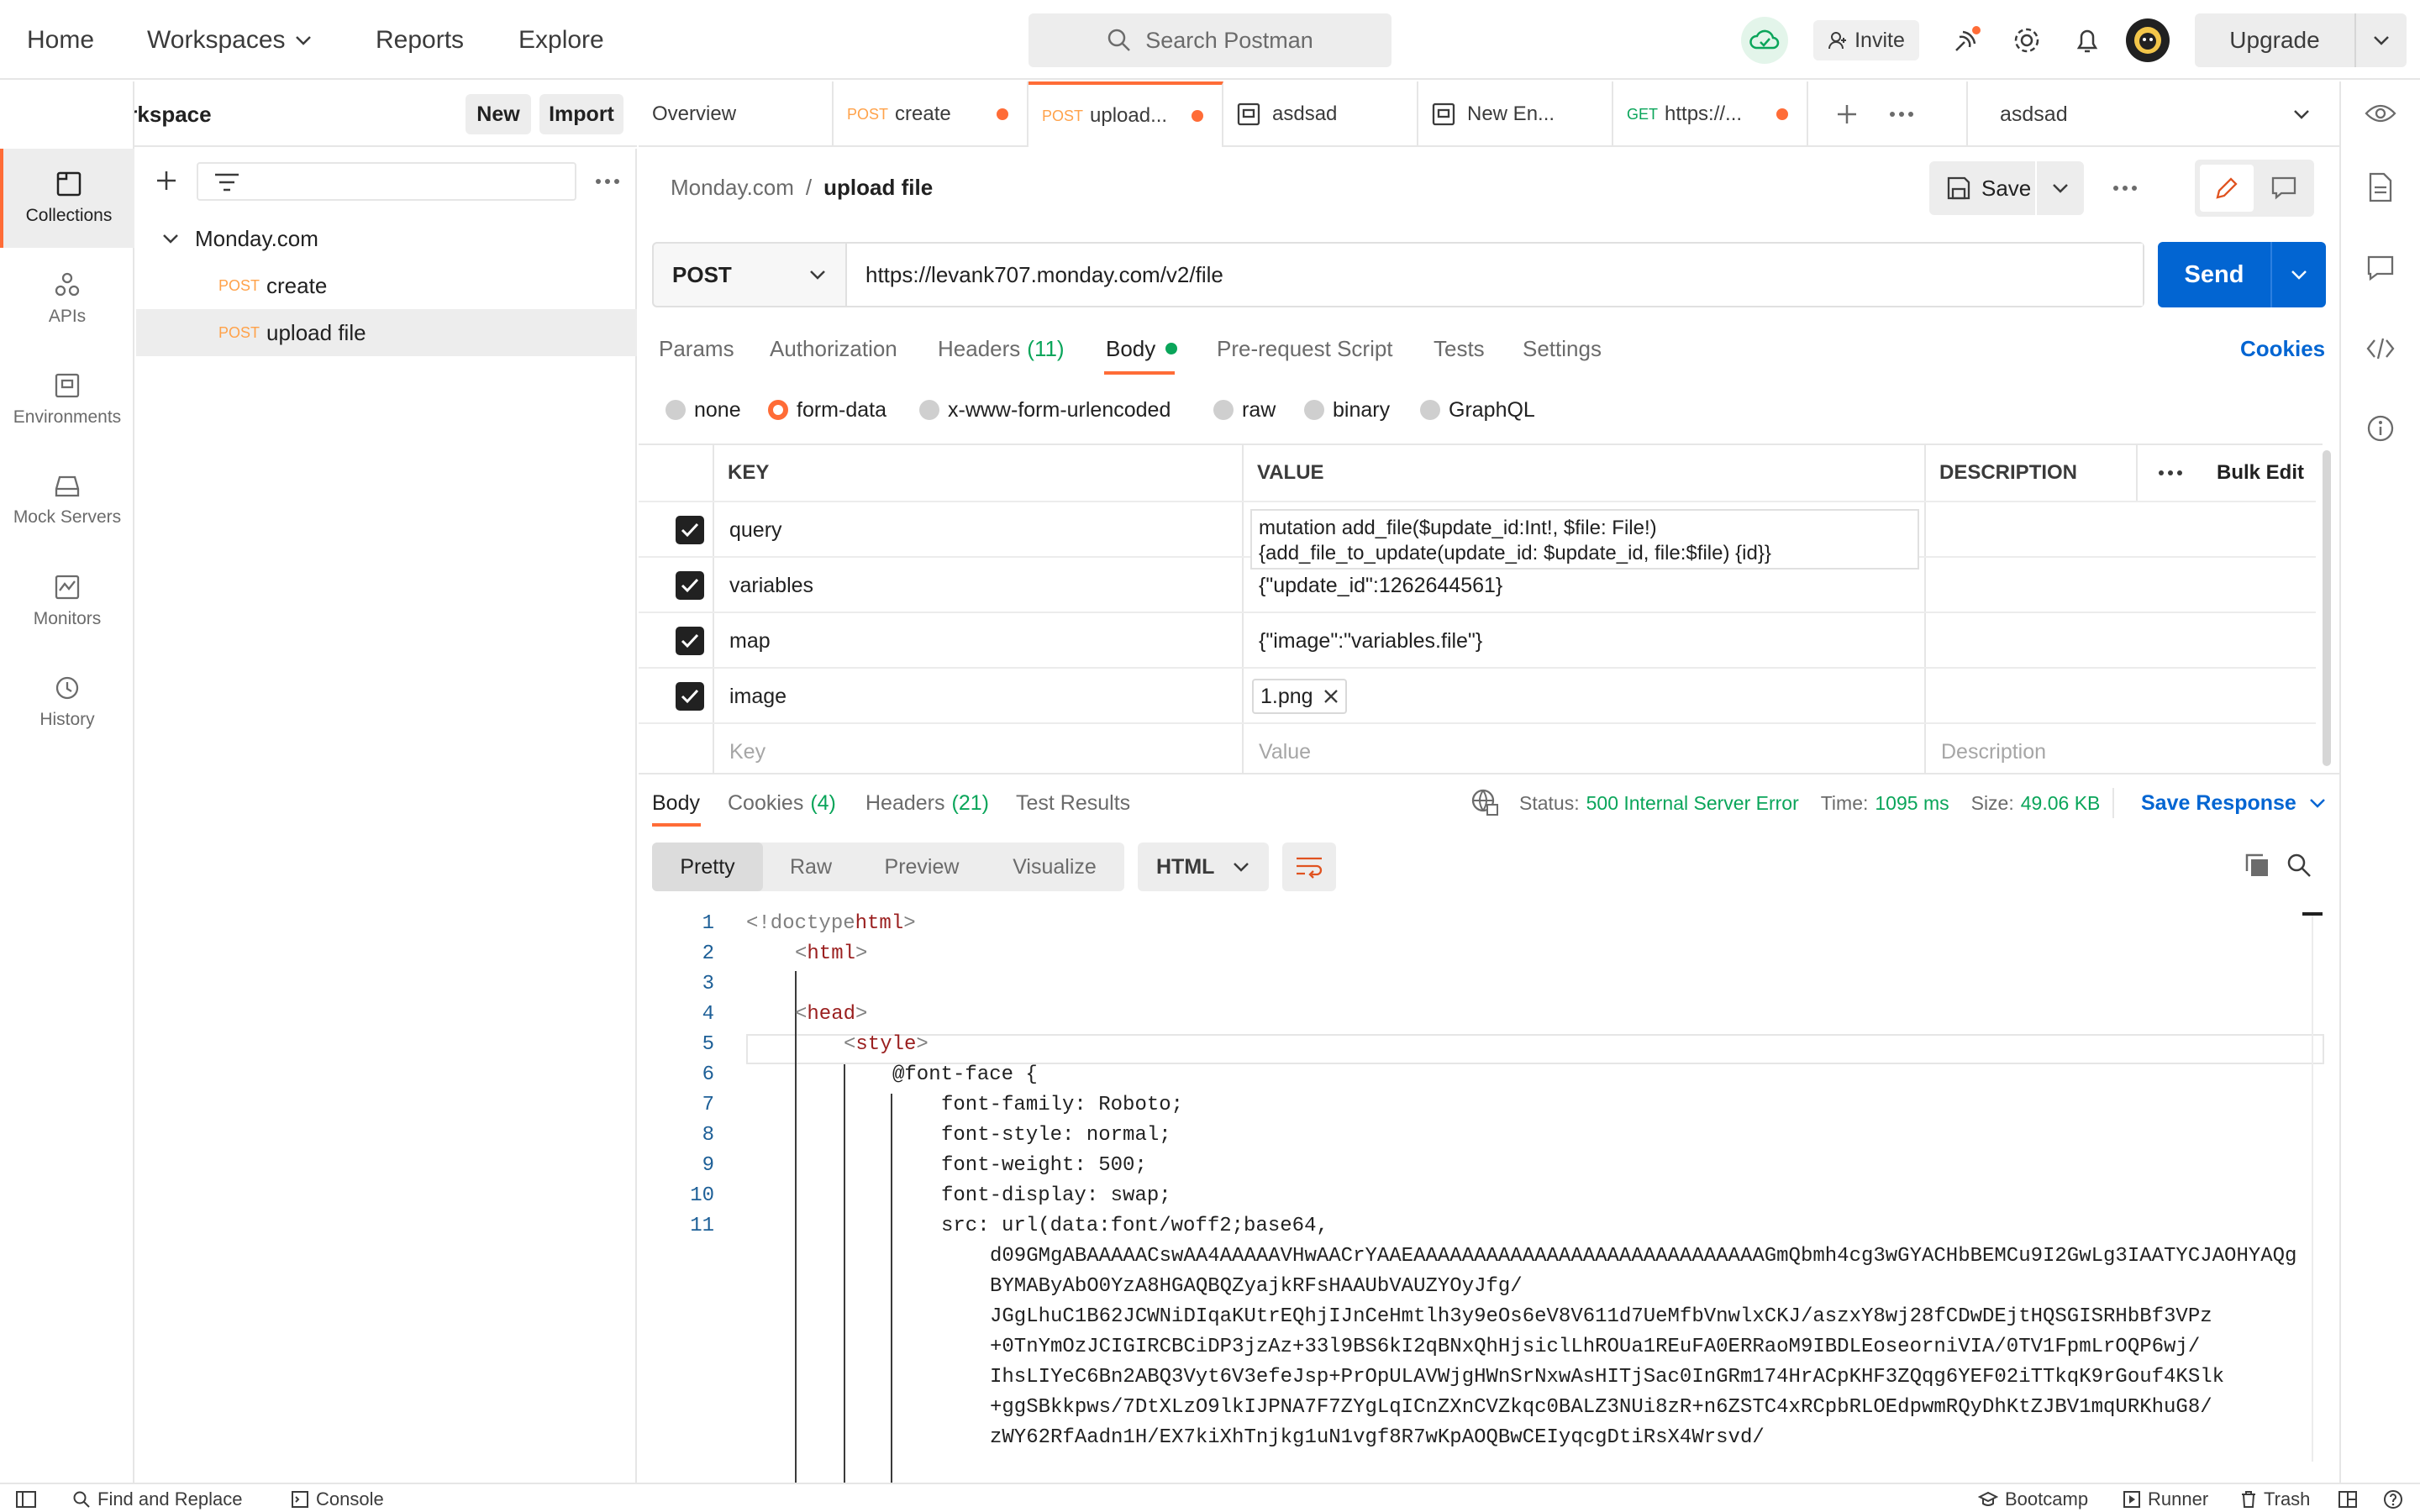  Describe the element at coordinates (157, 1498) in the screenshot. I see `find-replace-button: Find and Replace` at that location.